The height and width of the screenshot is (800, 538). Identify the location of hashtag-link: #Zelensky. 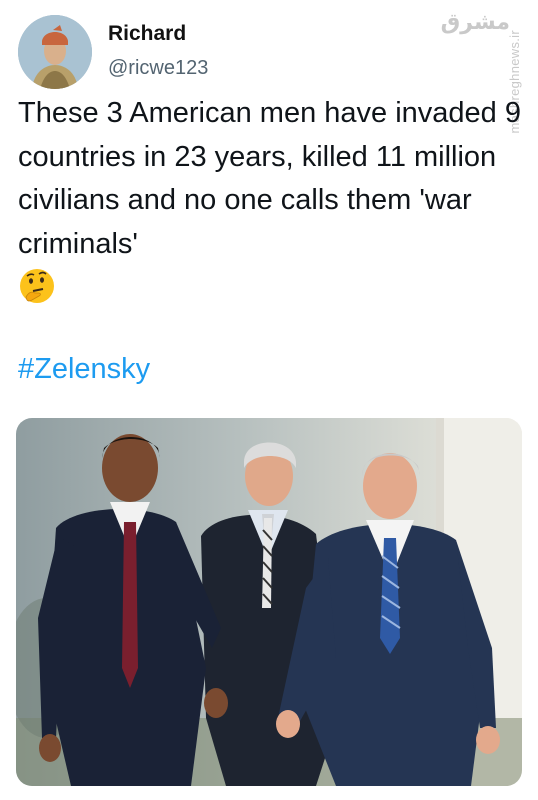
(84, 369).